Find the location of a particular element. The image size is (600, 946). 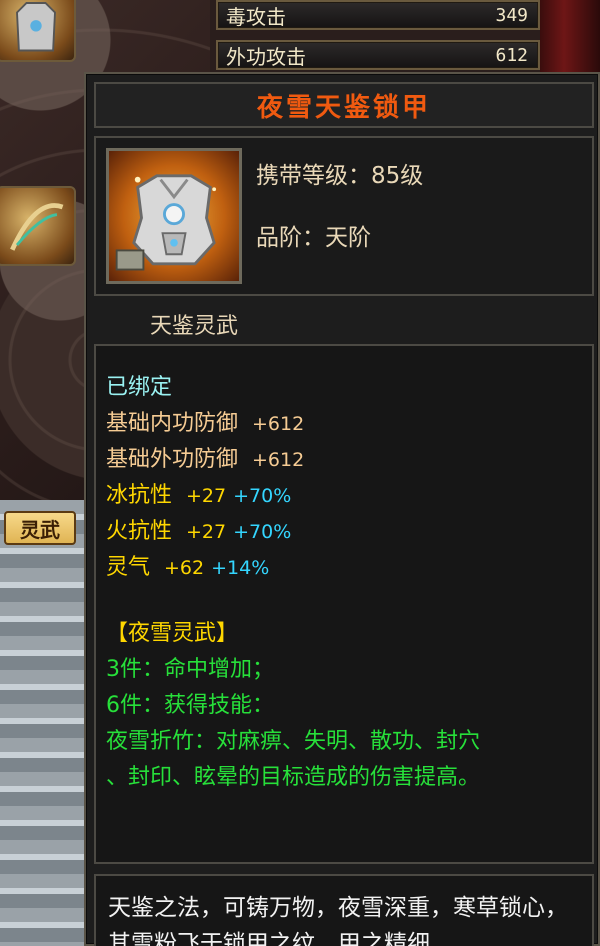

background-scenery is located at coordinates (45, 723).